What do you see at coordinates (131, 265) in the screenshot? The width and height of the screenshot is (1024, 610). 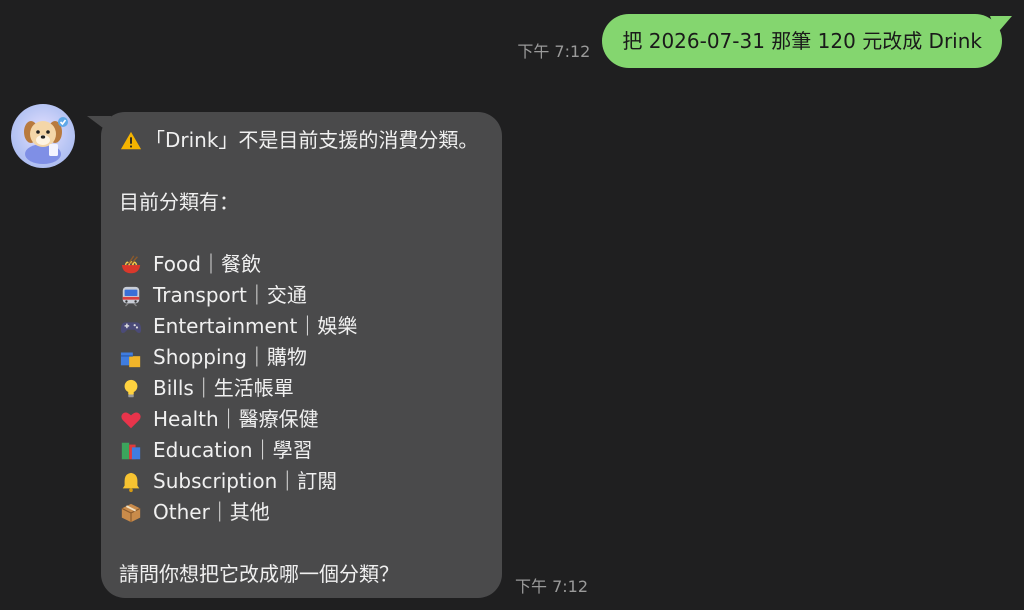 I see `noodle-bowl-icon` at bounding box center [131, 265].